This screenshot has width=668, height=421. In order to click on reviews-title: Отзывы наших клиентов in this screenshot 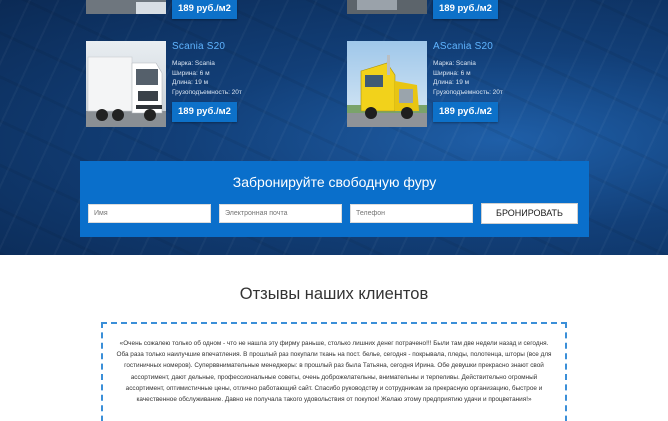, I will do `click(334, 294)`.